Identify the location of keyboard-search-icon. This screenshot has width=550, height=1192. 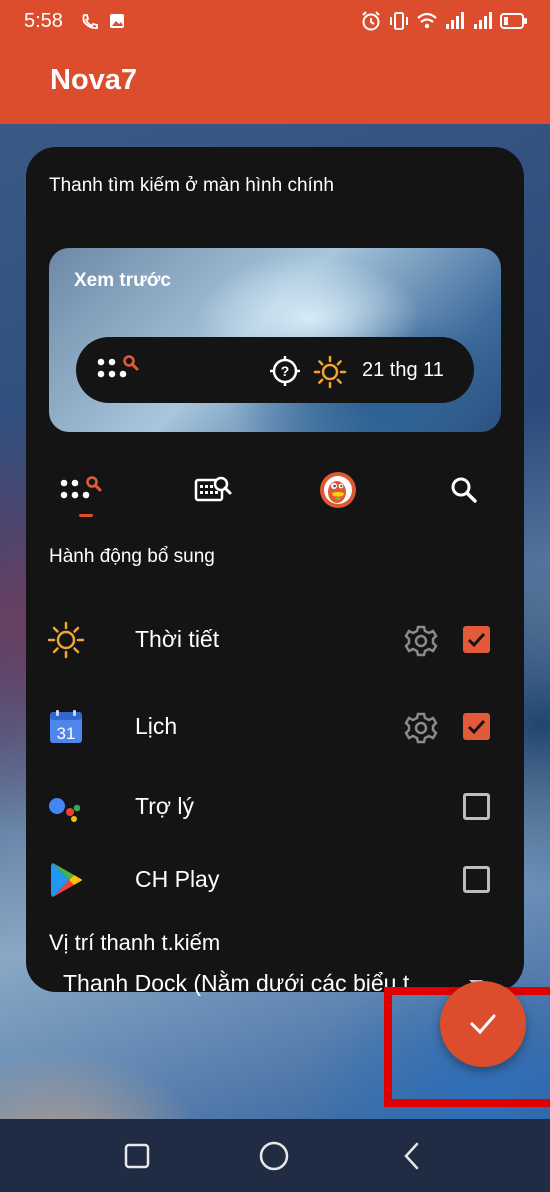
(213, 489).